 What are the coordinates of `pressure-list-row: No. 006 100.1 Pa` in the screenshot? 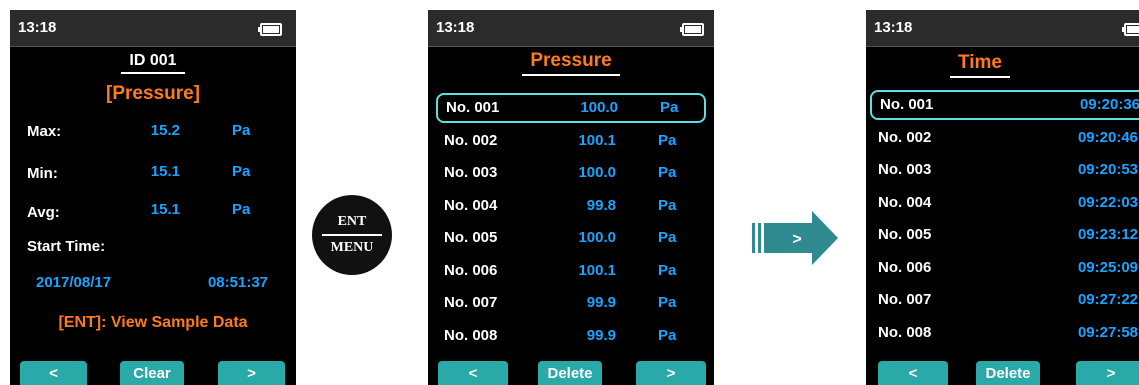 It's located at (571, 271).